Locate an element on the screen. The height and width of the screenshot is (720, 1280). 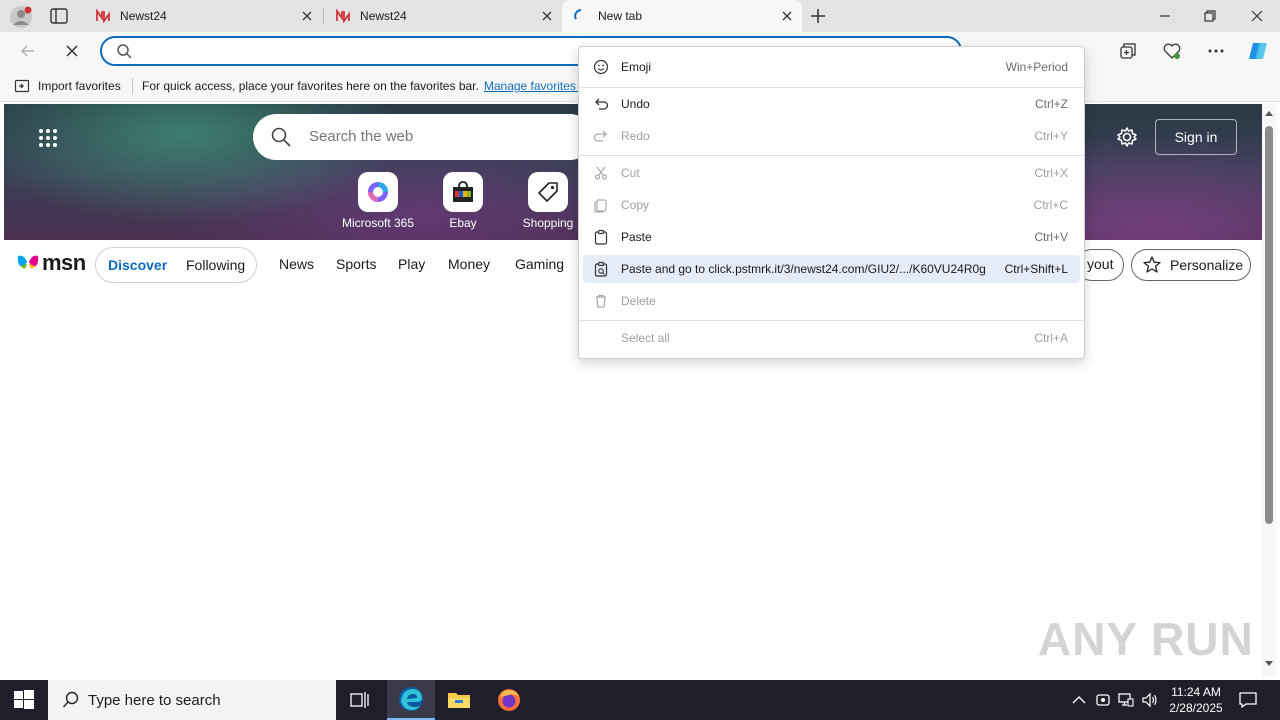
sign-in-button: Sign in is located at coordinates (1196, 137).